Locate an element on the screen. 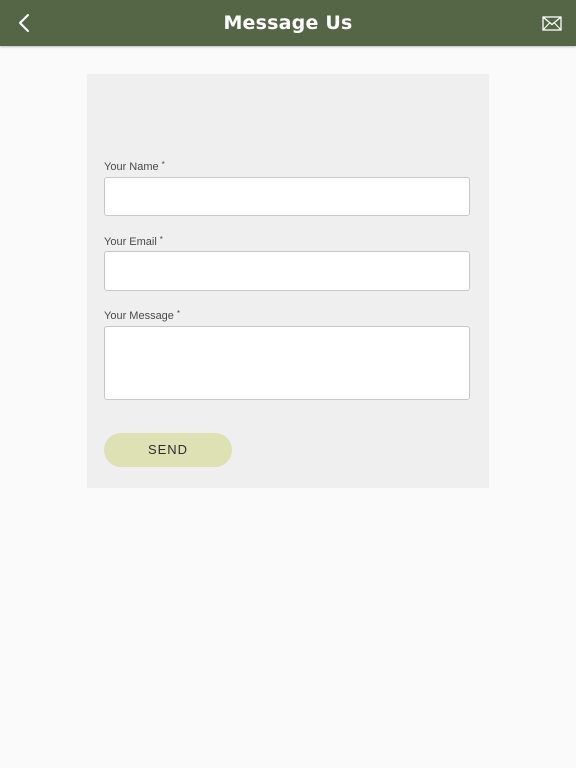 The width and height of the screenshot is (576, 768). app-header: Message Us is located at coordinates (288, 23).